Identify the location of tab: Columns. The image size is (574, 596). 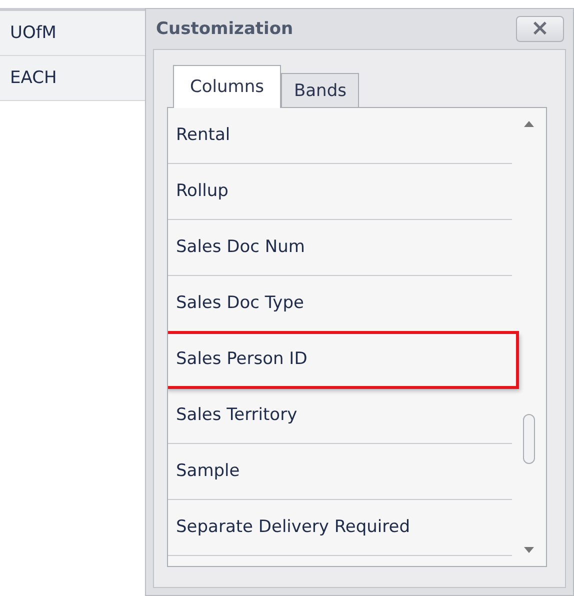
(227, 86).